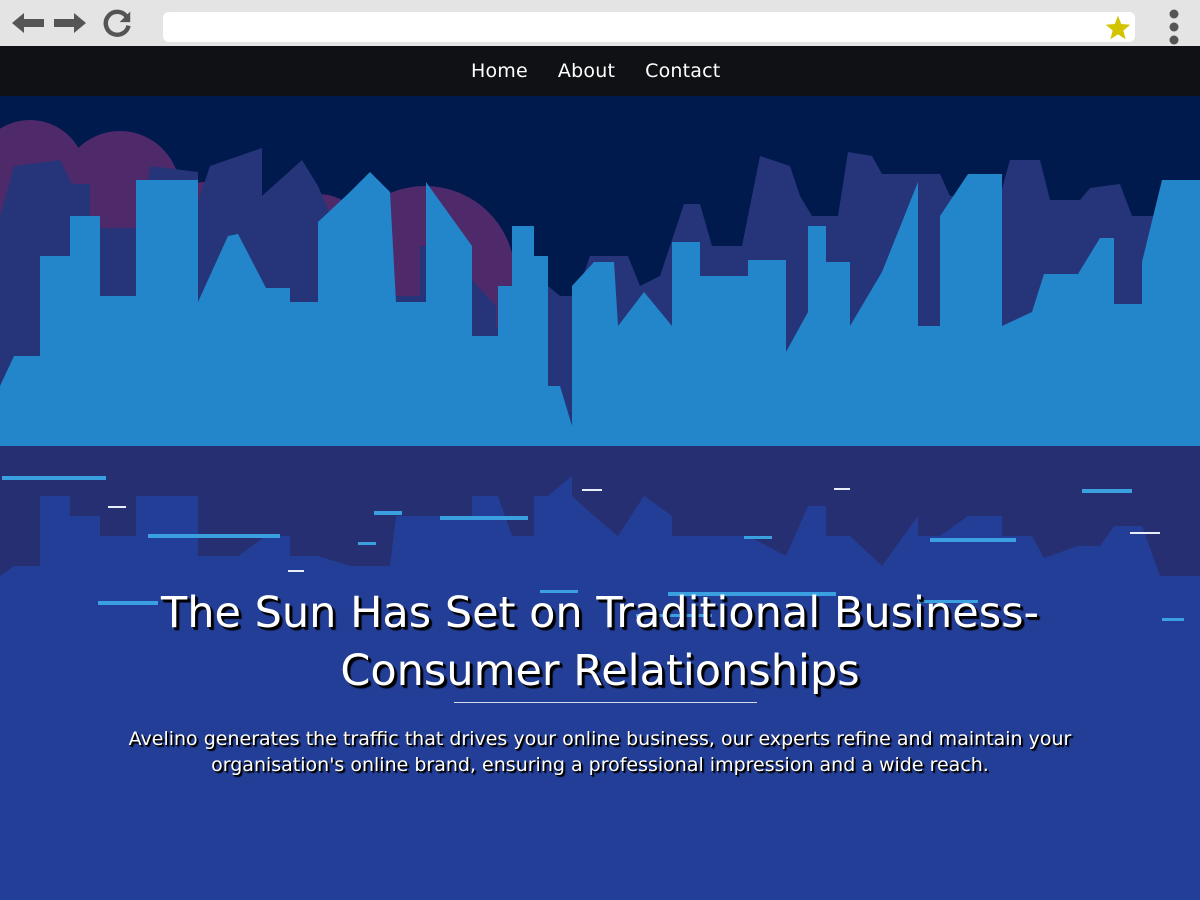 The image size is (1200, 900). I want to click on arrow-right-icon, so click(70, 23).